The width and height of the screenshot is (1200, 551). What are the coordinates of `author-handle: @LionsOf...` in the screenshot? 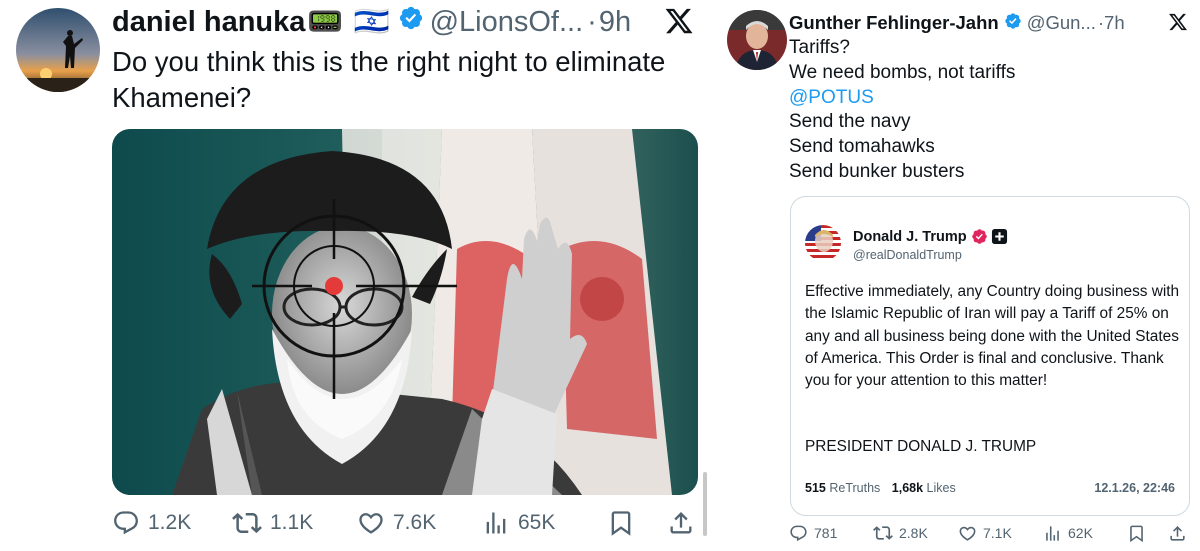 It's located at (507, 22).